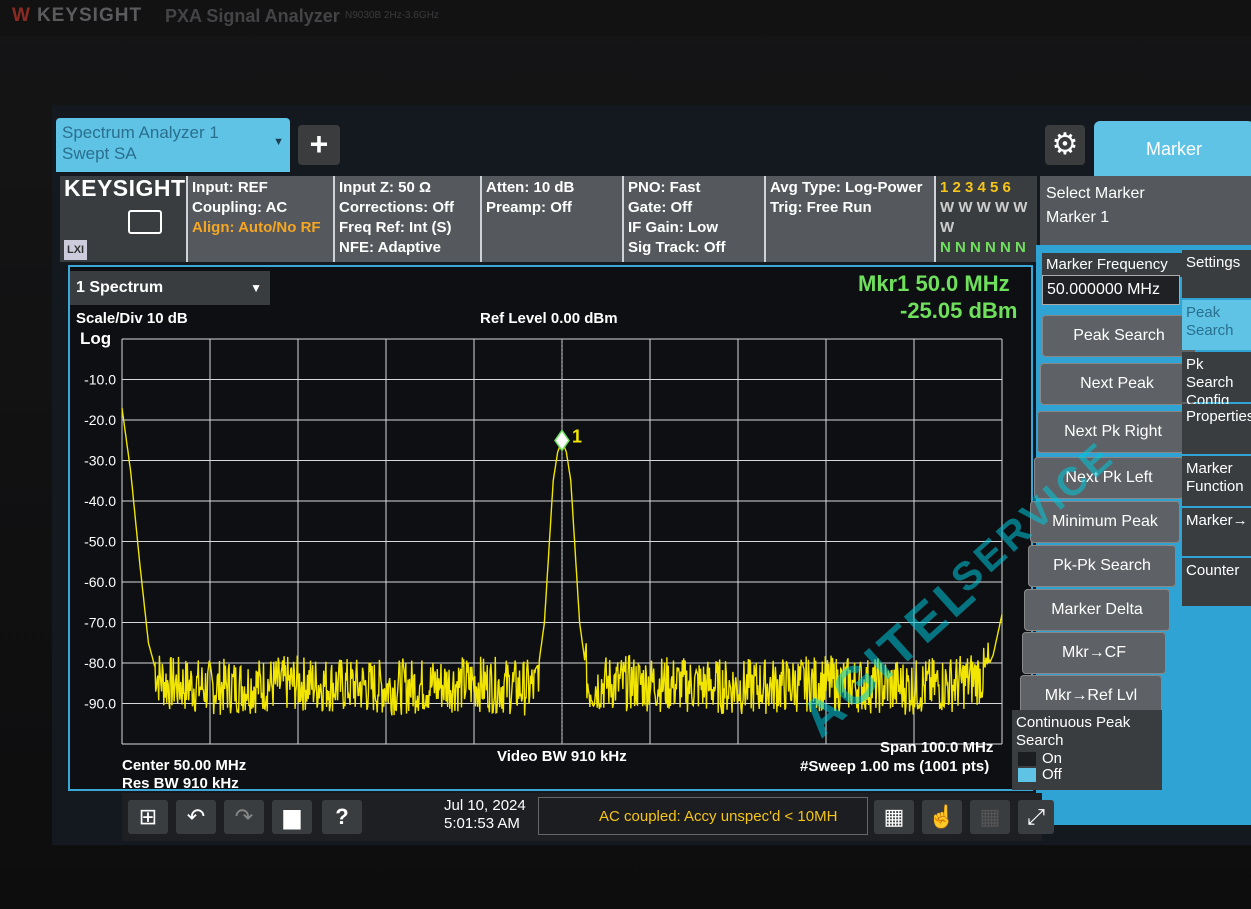  What do you see at coordinates (562, 756) in the screenshot?
I see `video-bw-label: Video BW 910 kHz` at bounding box center [562, 756].